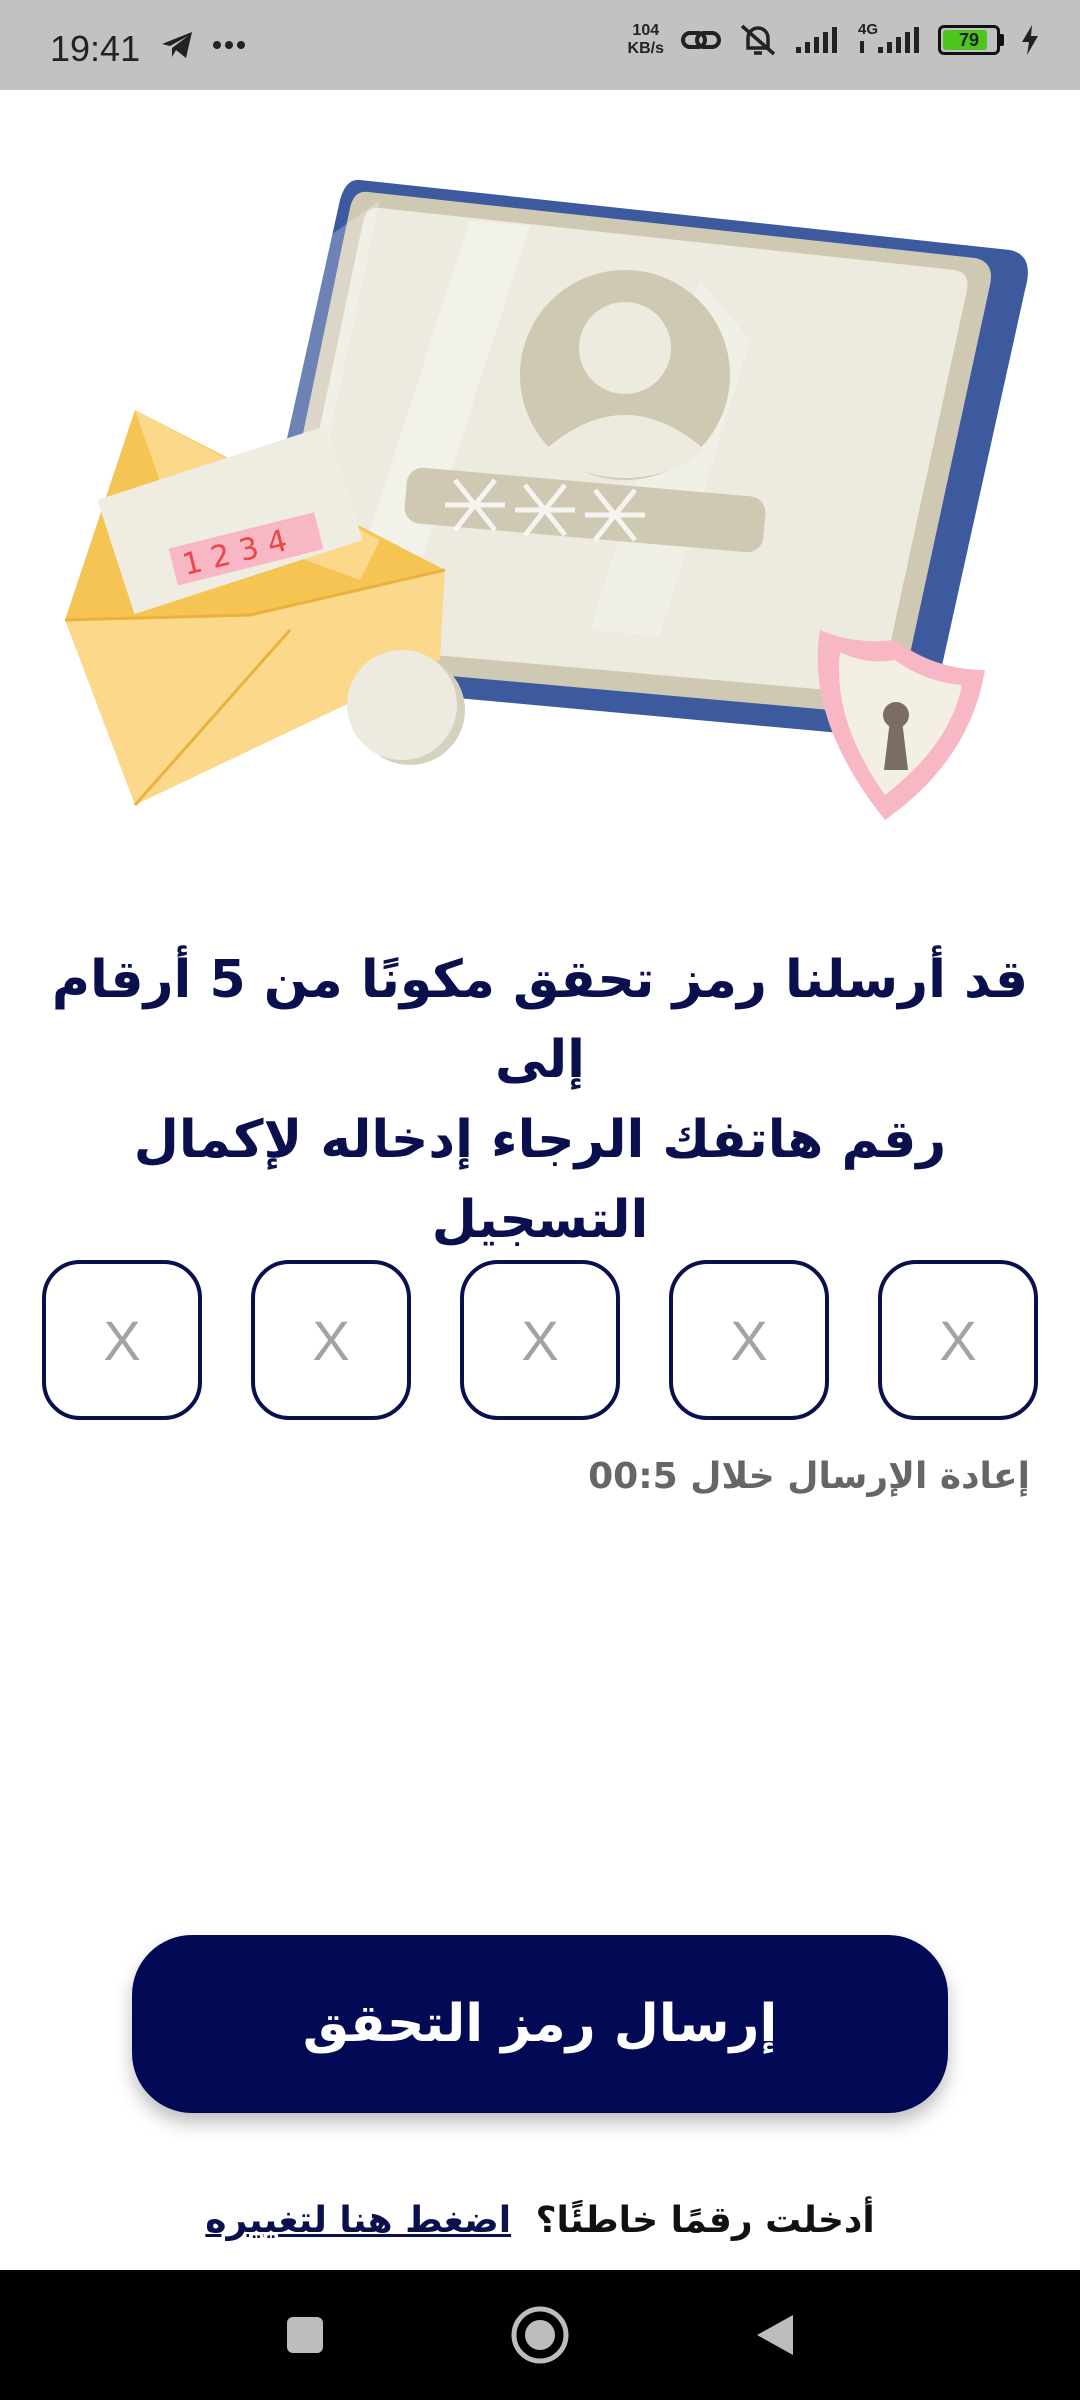  I want to click on charging-icon, so click(1030, 40).